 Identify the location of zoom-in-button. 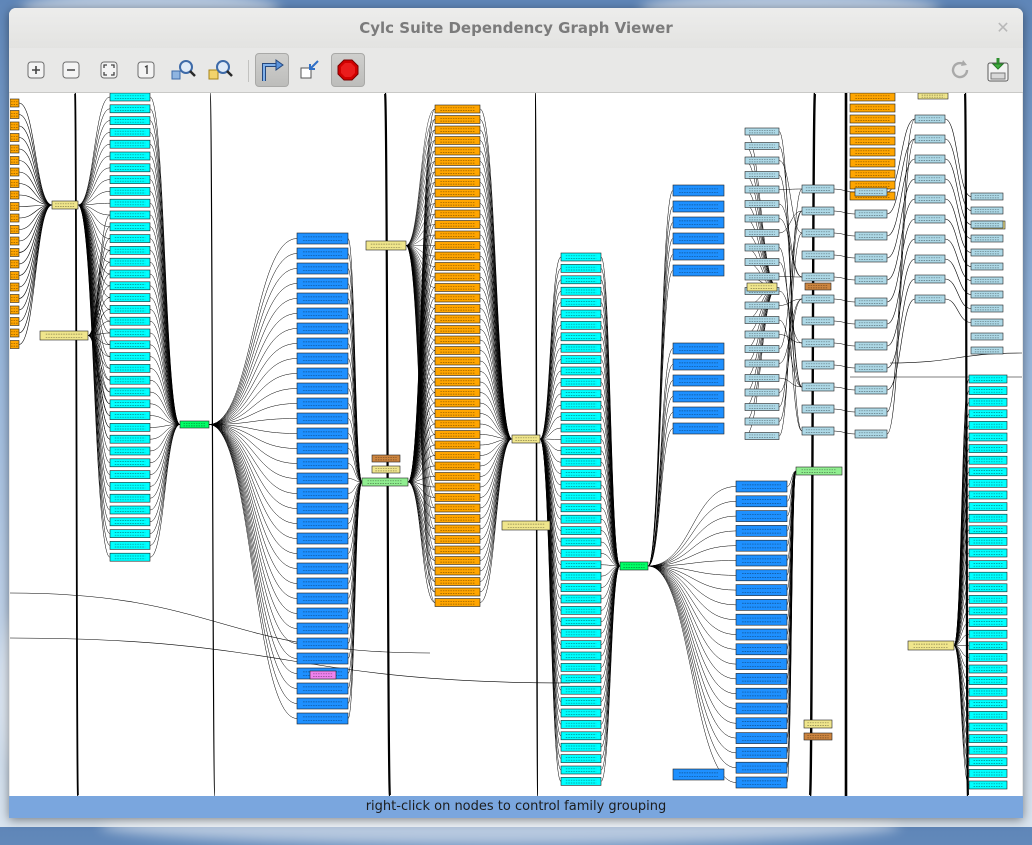
(36, 70).